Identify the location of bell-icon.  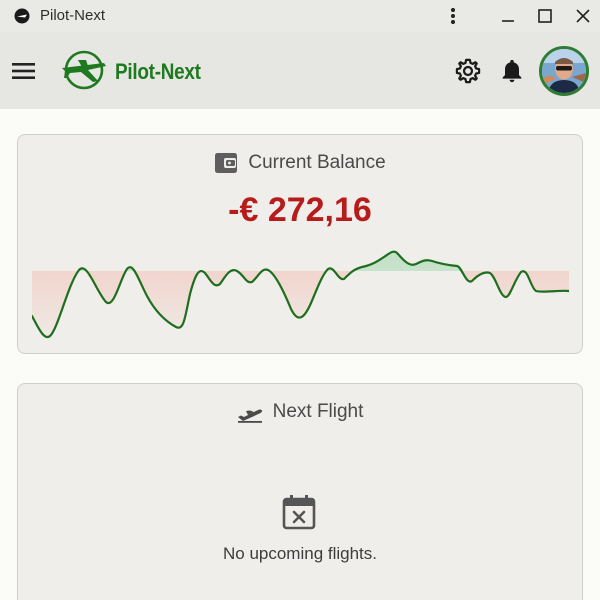
(512, 71).